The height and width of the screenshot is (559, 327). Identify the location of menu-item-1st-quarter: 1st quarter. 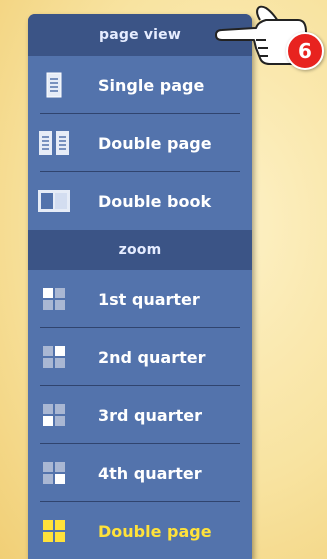
(140, 299).